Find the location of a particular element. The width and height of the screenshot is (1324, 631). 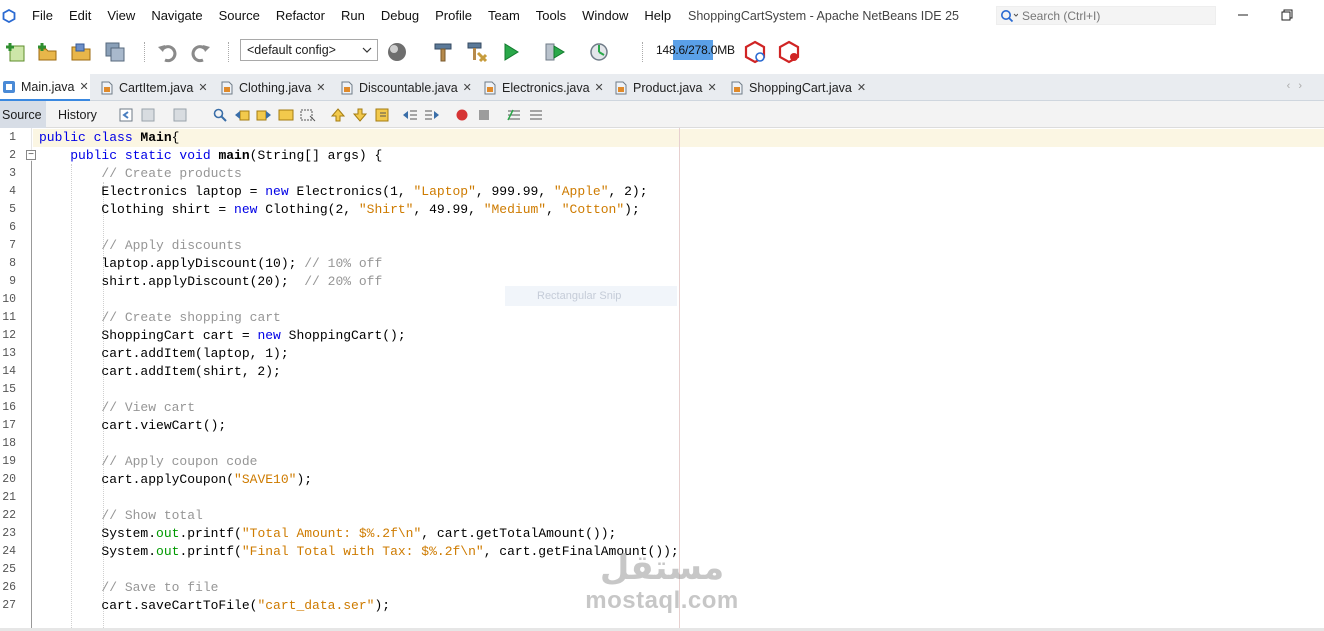

code-line: laptop.applyDiscount(10); // 10% off is located at coordinates (210, 264).